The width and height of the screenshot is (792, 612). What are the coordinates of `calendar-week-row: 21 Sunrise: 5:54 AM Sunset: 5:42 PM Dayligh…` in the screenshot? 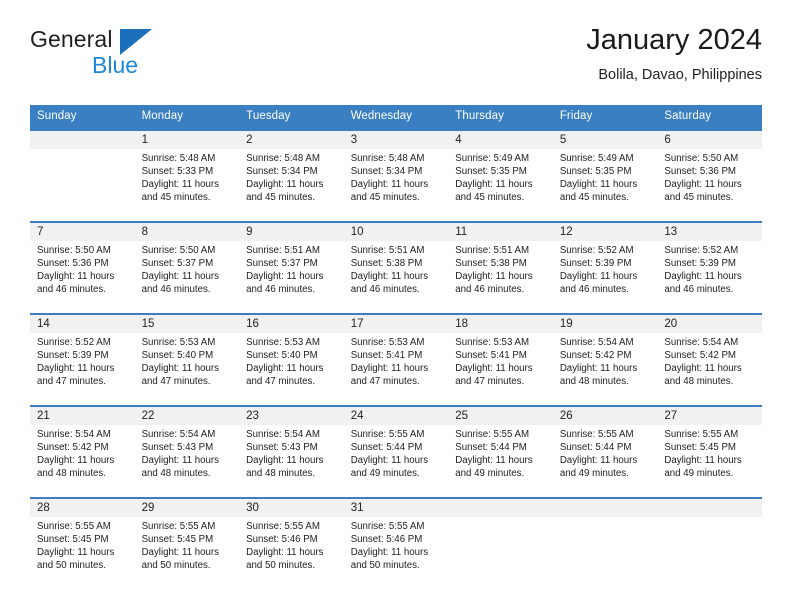 It's located at (396, 447).